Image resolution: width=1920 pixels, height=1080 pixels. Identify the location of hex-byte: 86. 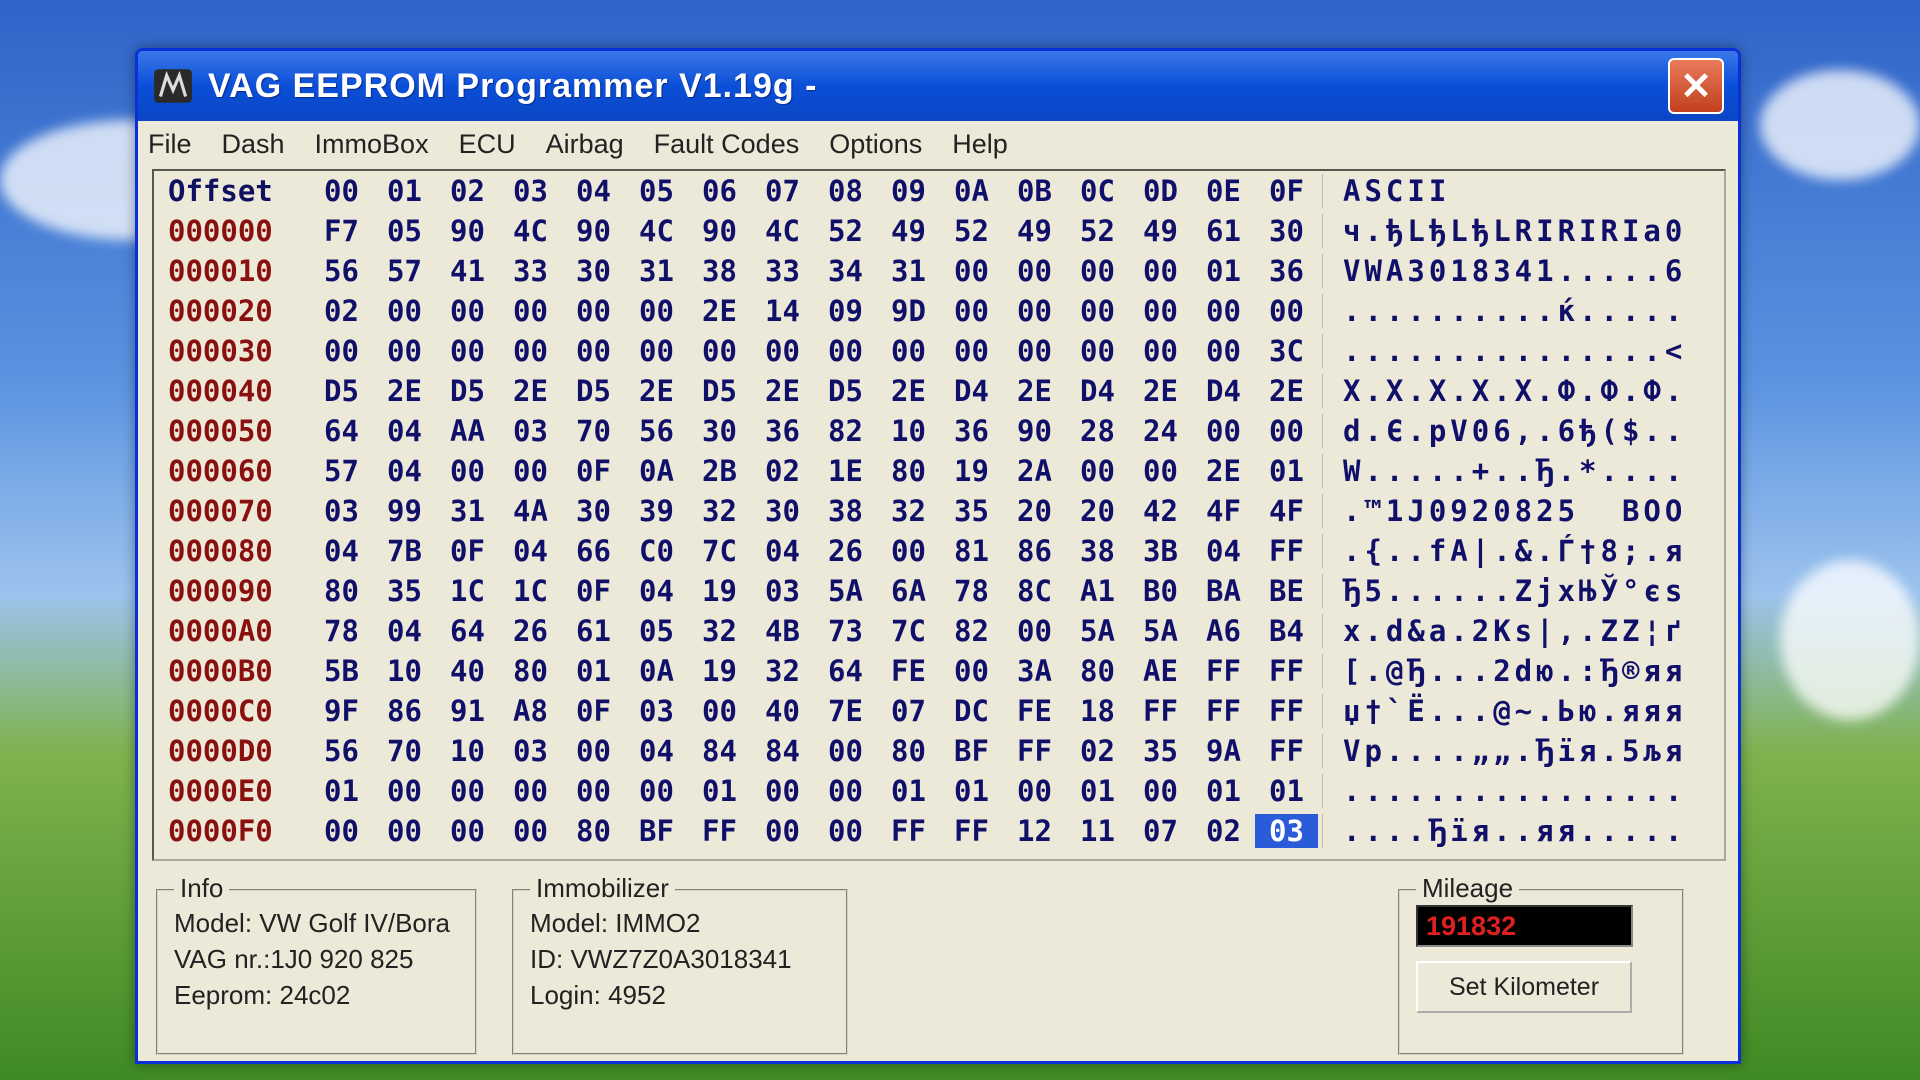
(1034, 551).